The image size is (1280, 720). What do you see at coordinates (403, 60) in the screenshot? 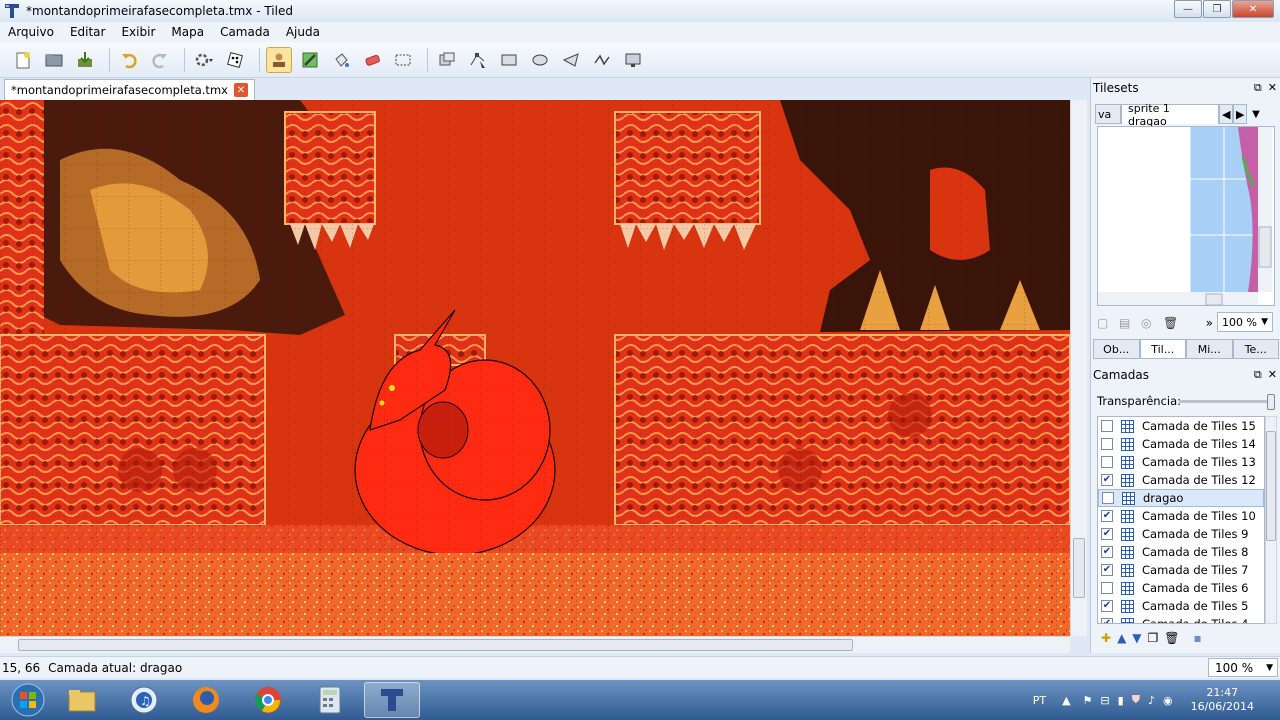
I see `rectangle-select-icon` at bounding box center [403, 60].